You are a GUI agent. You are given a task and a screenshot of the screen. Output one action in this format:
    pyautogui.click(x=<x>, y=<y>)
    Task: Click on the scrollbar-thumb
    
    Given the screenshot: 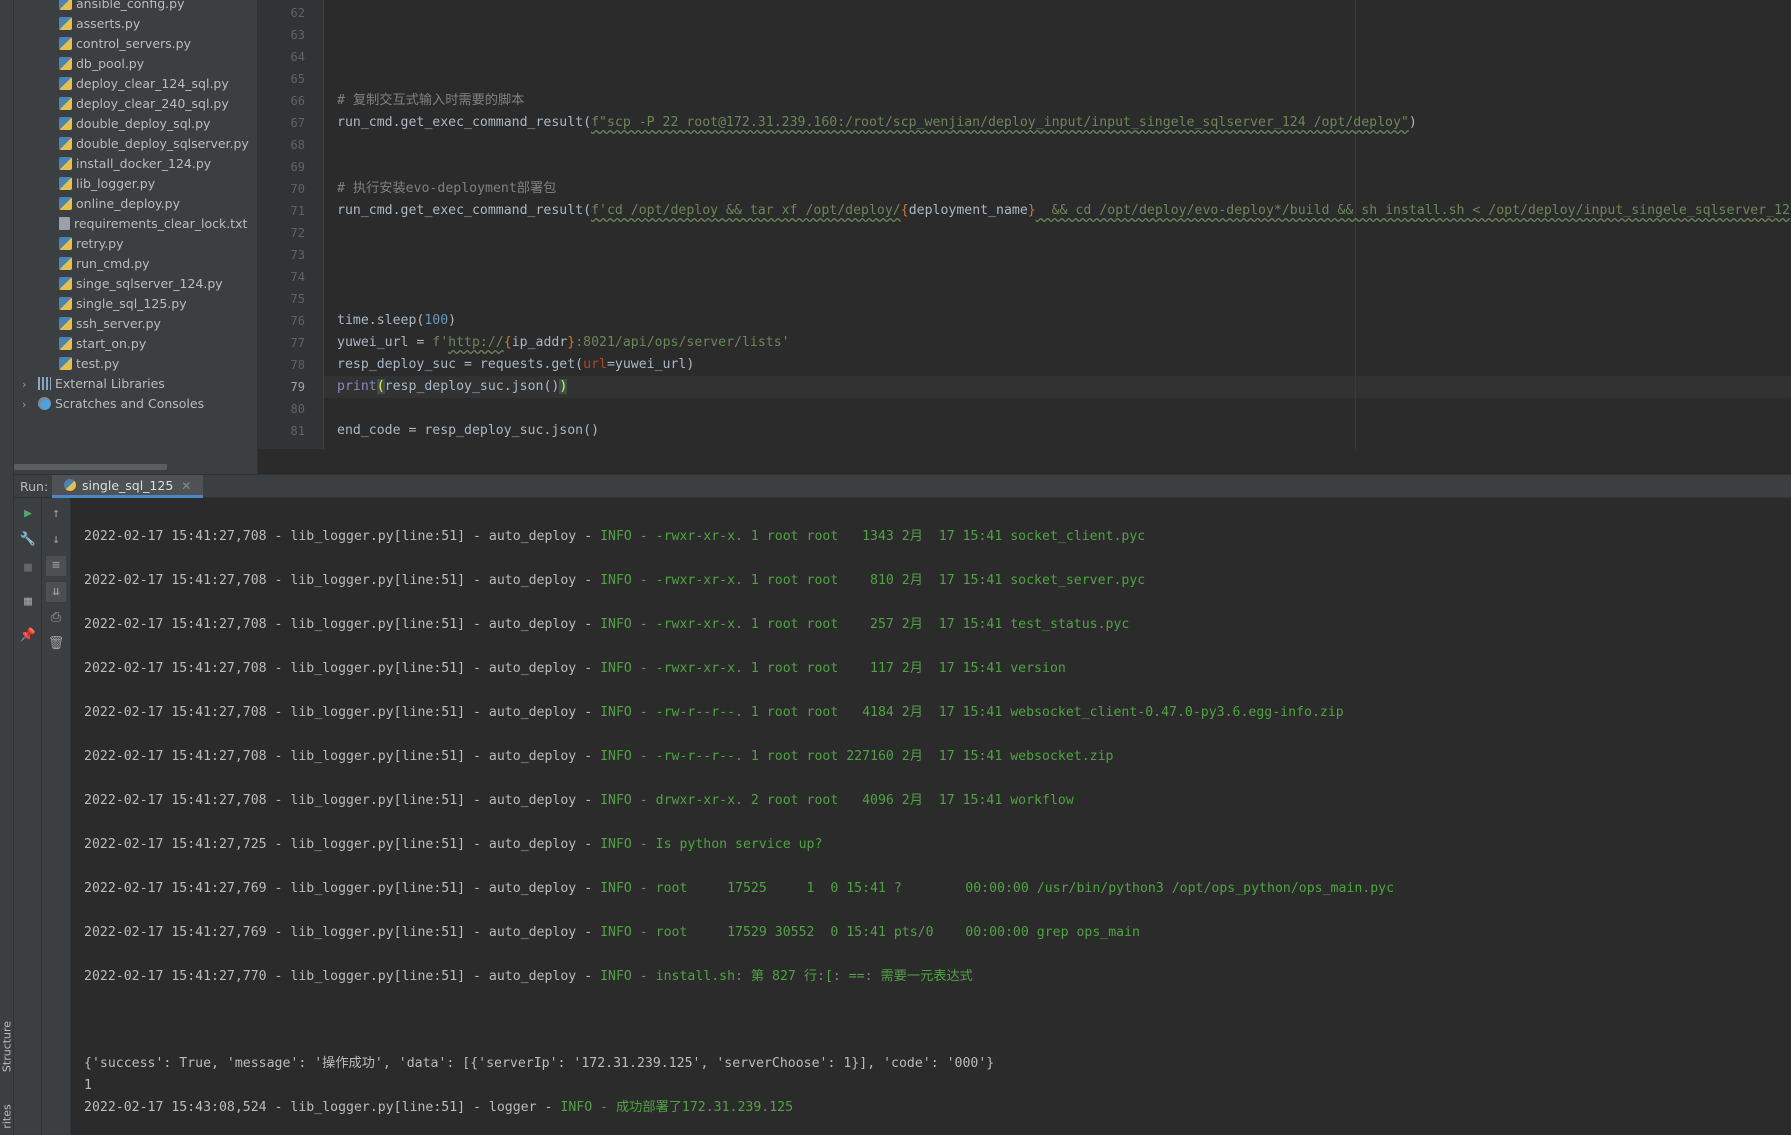 What is the action you would take?
    pyautogui.click(x=90, y=467)
    